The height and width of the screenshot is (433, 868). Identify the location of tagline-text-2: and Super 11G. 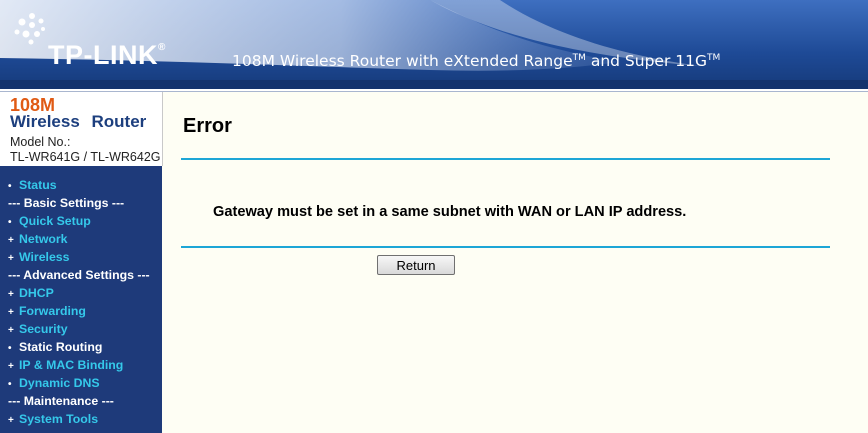
(646, 61).